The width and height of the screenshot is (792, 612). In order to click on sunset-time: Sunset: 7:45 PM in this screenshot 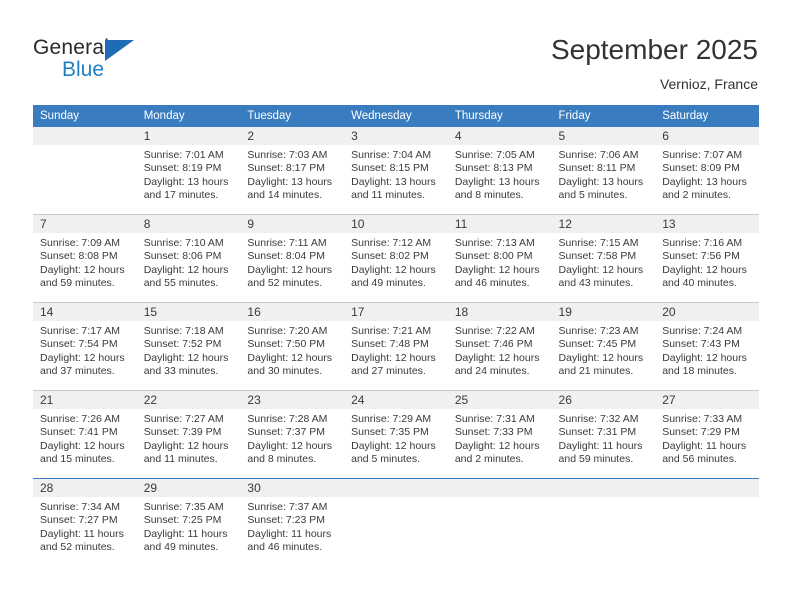, I will do `click(597, 344)`.